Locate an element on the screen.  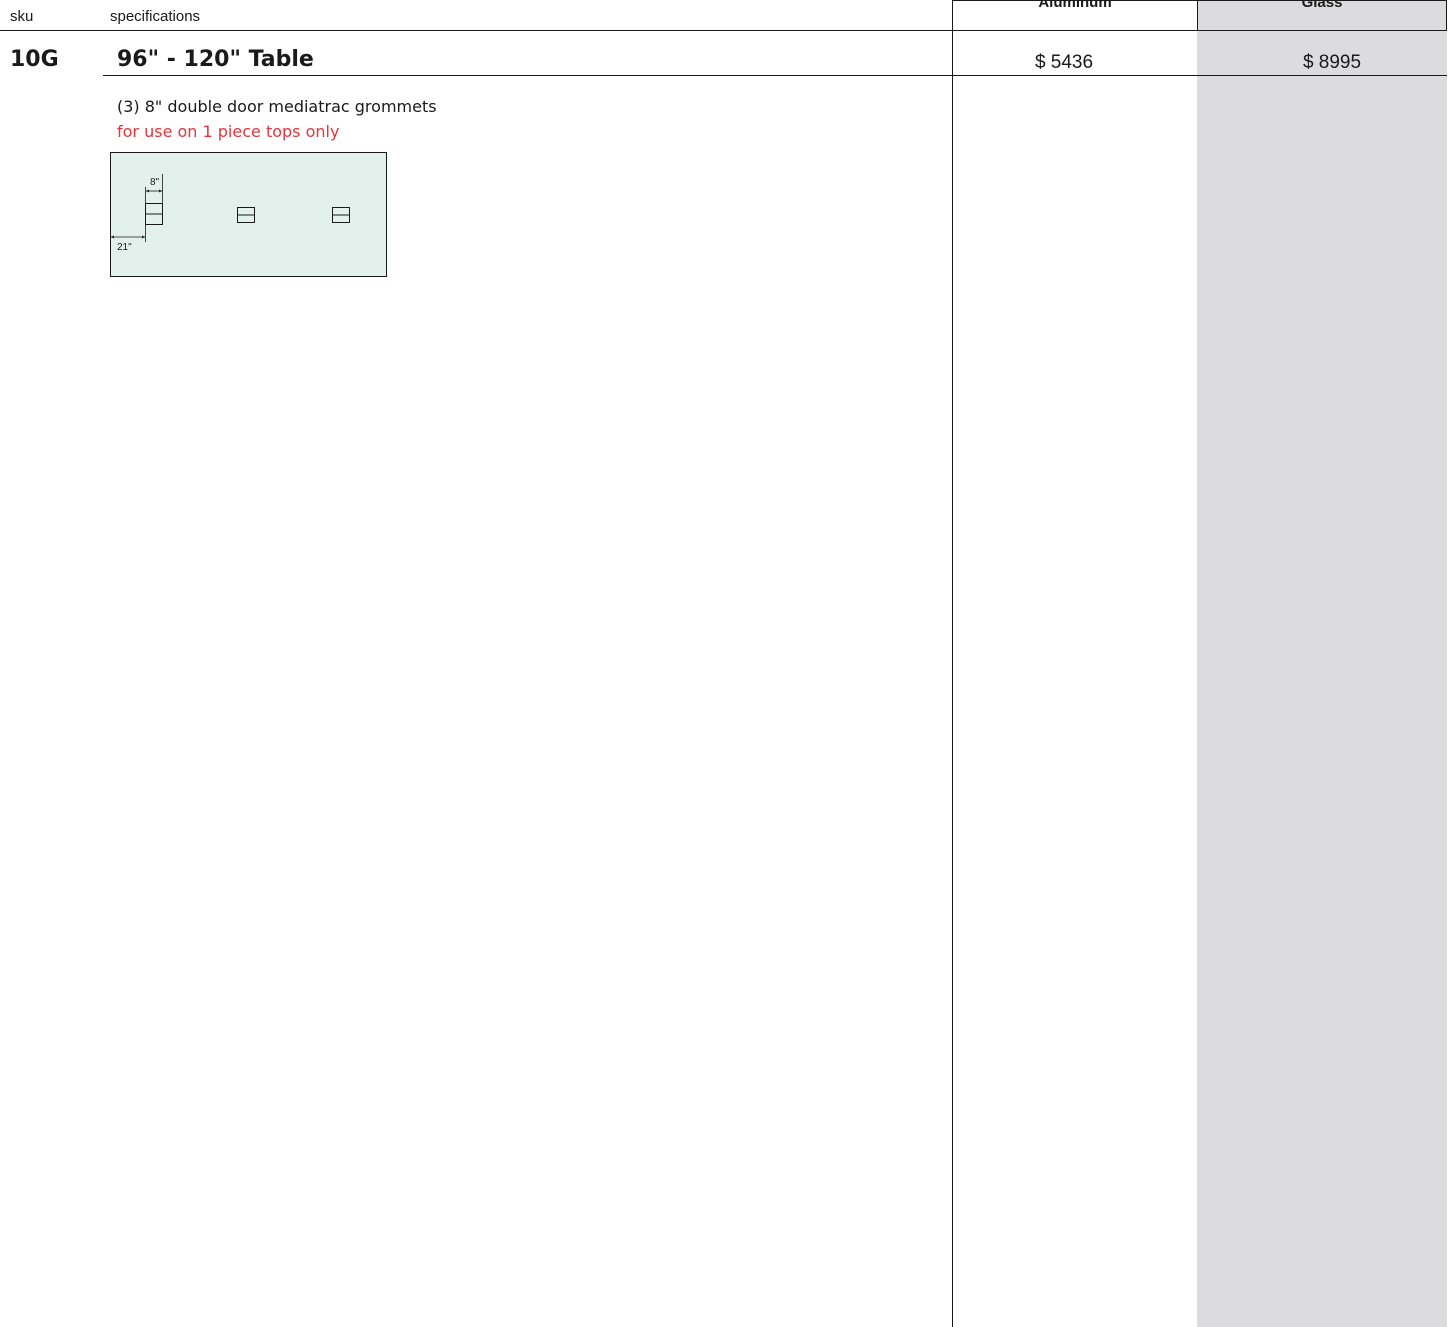
product-title-rule is located at coordinates (528, 75).